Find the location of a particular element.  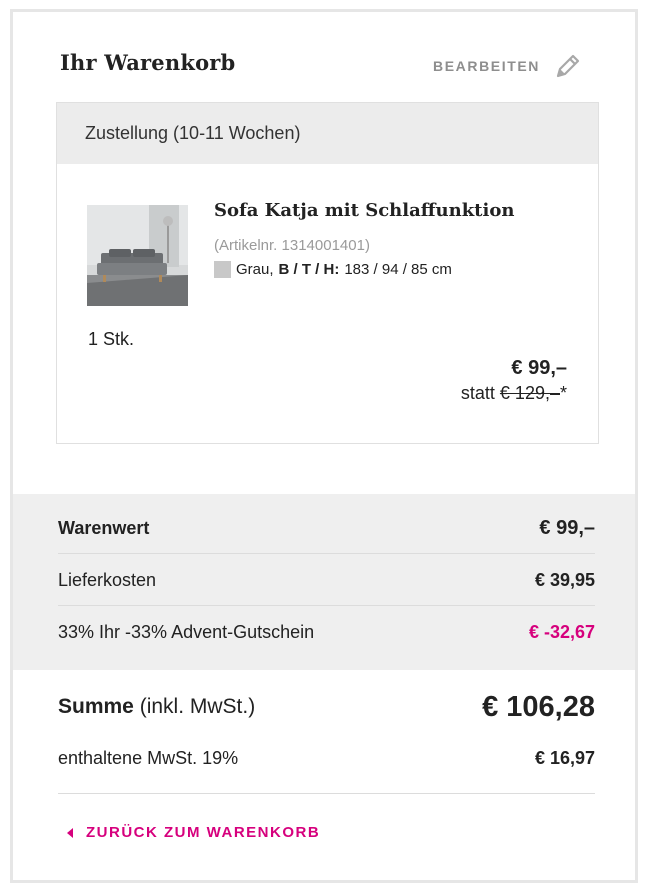

goods-value: € 99,– is located at coordinates (567, 527).